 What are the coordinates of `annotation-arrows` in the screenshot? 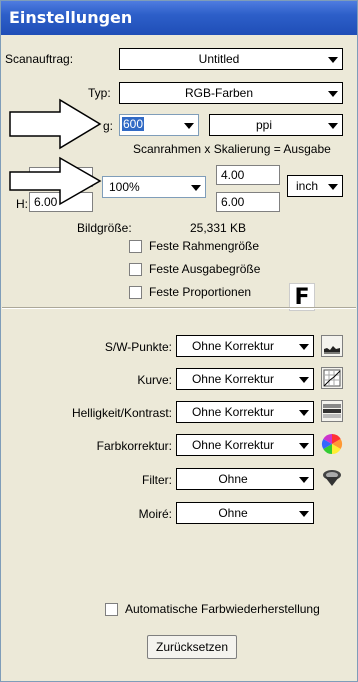 It's located at (55, 152).